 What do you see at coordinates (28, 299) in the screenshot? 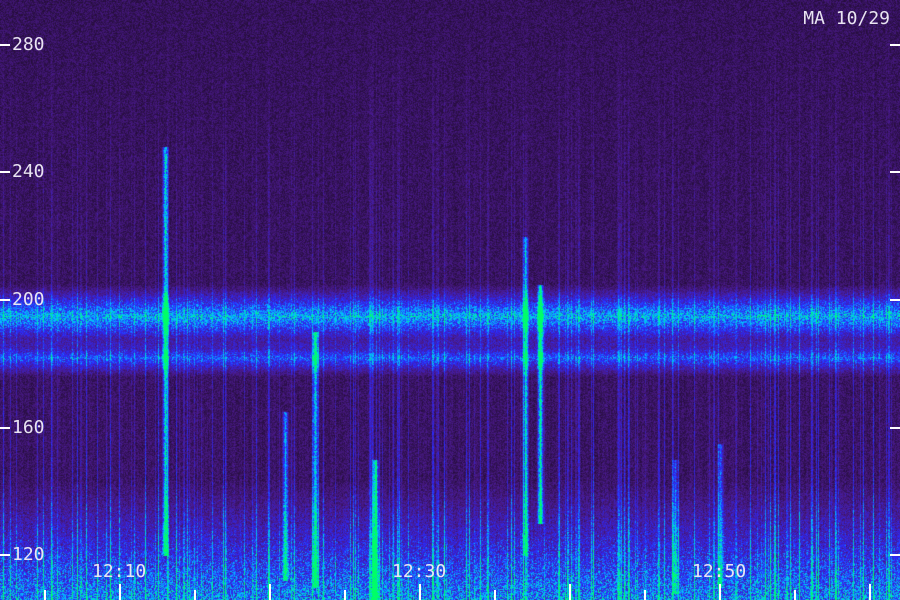
I see `y-tick-label-200: 200` at bounding box center [28, 299].